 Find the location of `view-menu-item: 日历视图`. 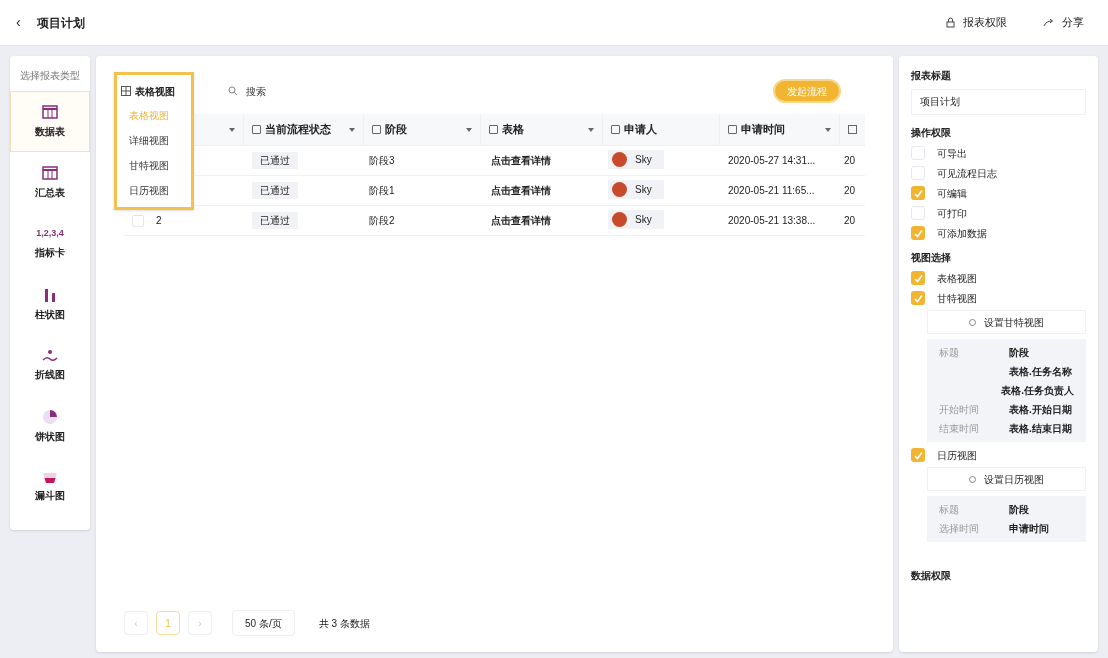

view-menu-item: 日历视图 is located at coordinates (154, 190).